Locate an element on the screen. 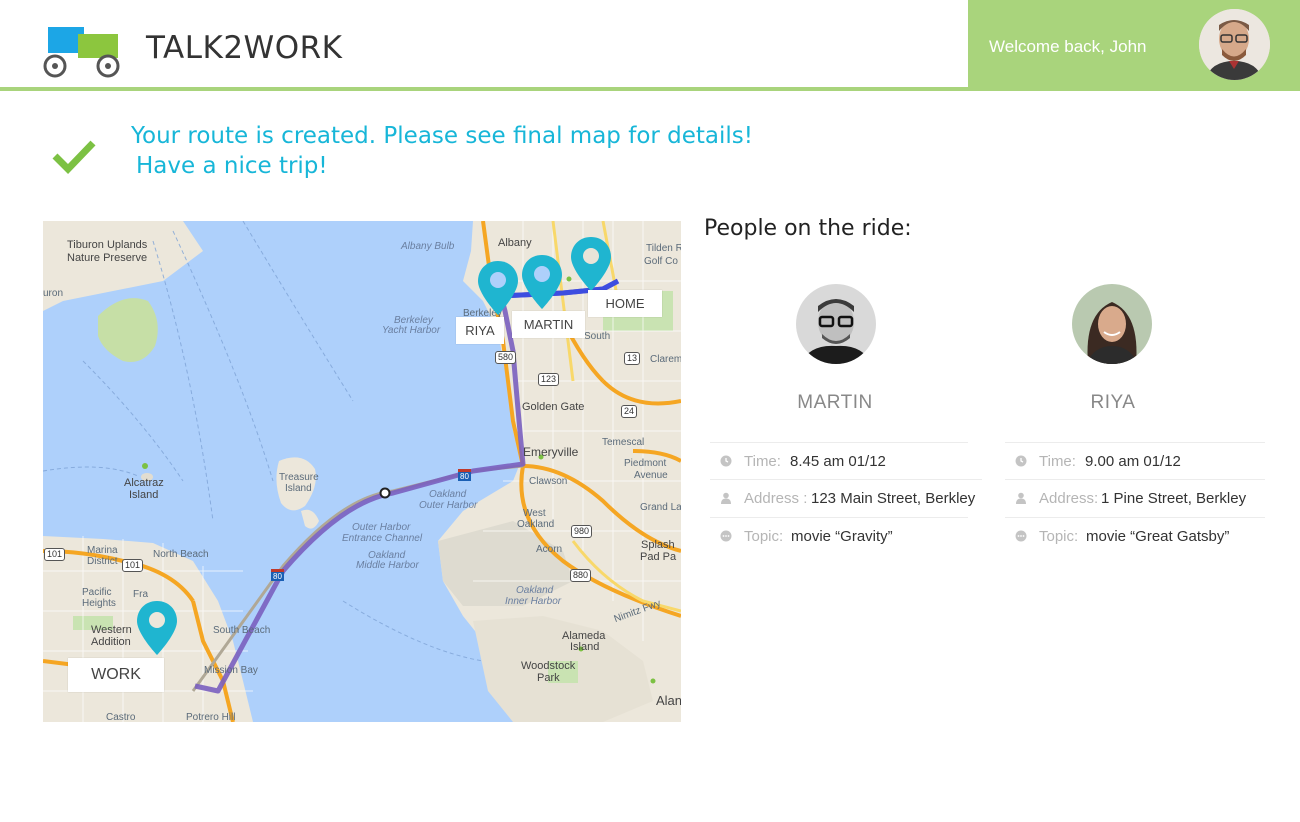  map-label-mission-bay: Mission Bay is located at coordinates (231, 670).